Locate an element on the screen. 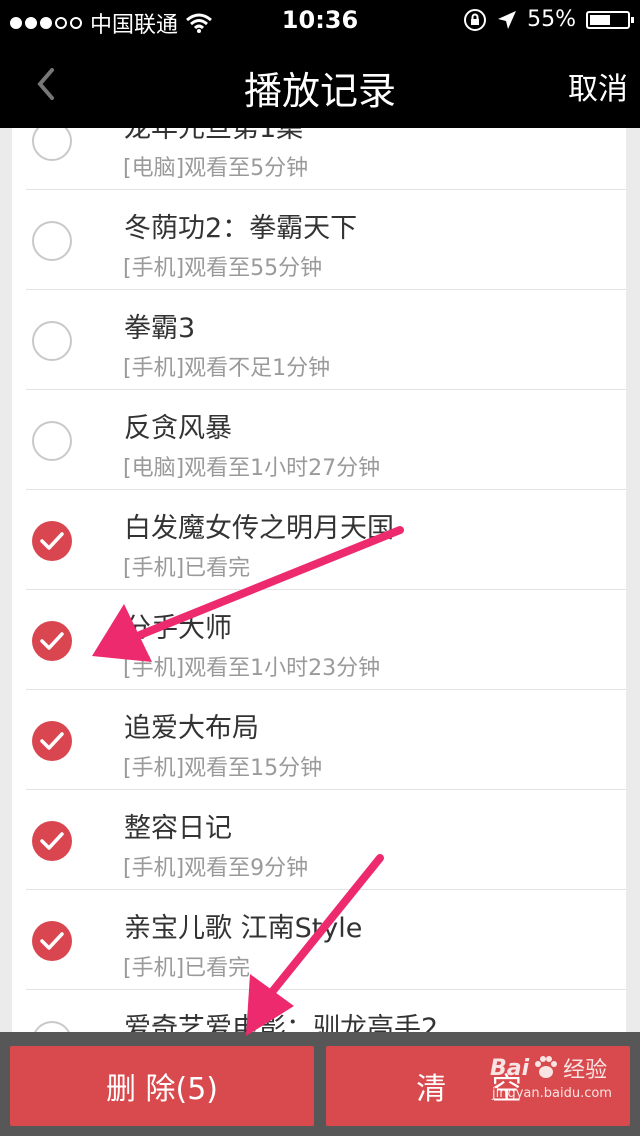  list-item: 拳霸3 [手机]观看不足1分钟 is located at coordinates (319, 340).